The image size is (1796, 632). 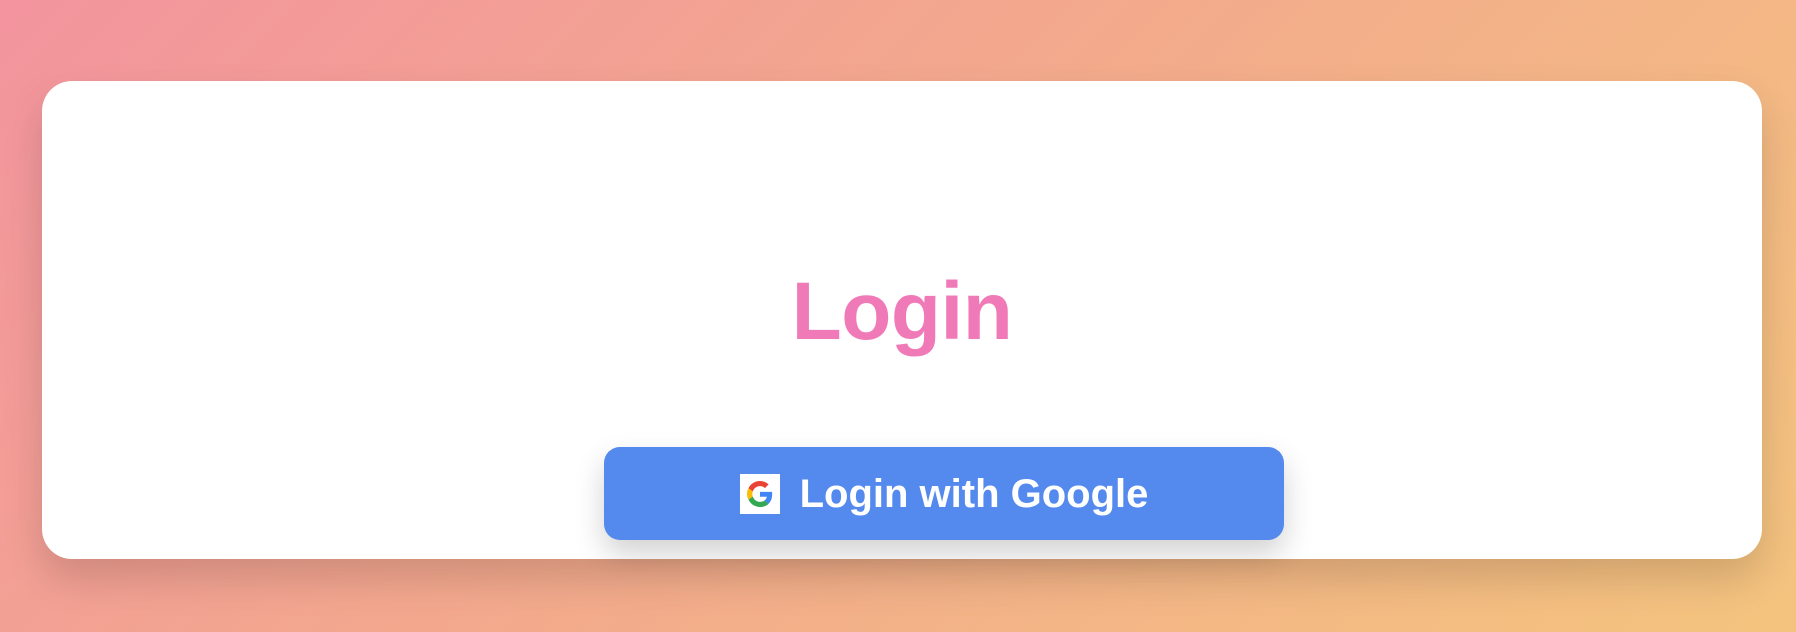 I want to click on login-with-google-button: Login with Google, so click(x=944, y=493).